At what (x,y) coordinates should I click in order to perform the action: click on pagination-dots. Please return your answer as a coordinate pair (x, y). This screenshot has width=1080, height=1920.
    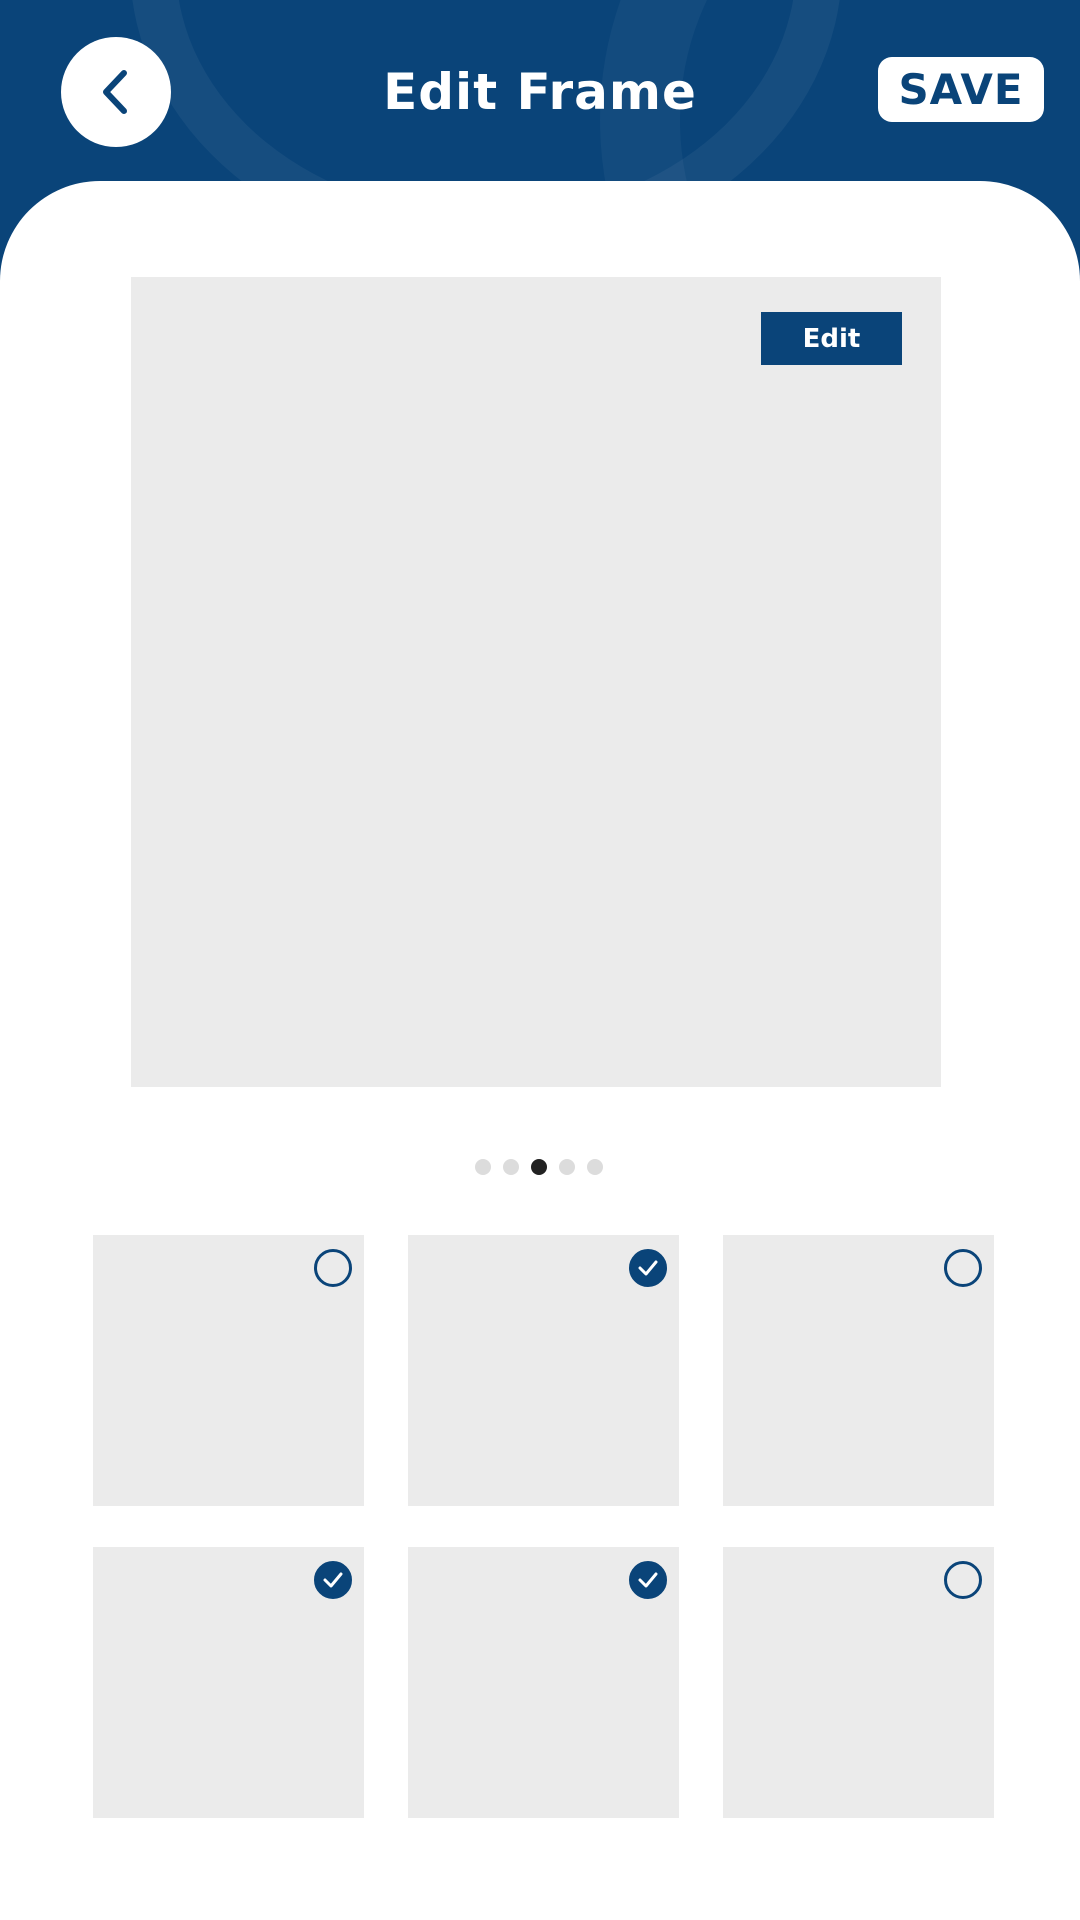
    Looking at the image, I should click on (539, 1167).